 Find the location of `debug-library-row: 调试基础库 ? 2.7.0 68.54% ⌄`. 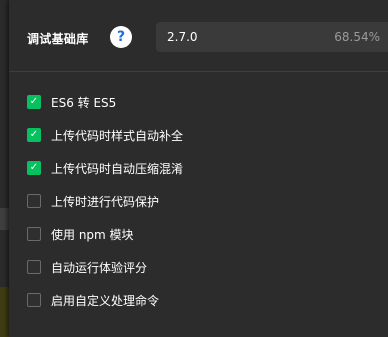

debug-library-row: 调试基础库 ? 2.7.0 68.54% ⌄ is located at coordinates (207, 38).